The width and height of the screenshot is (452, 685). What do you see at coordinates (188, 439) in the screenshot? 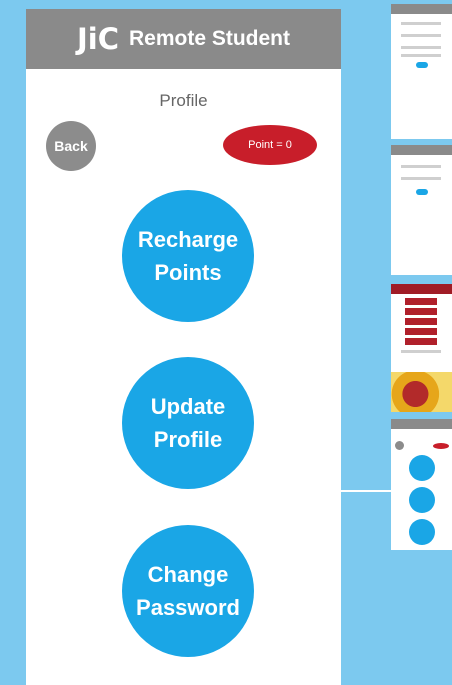
I see `update-profile-line2: Profile` at bounding box center [188, 439].